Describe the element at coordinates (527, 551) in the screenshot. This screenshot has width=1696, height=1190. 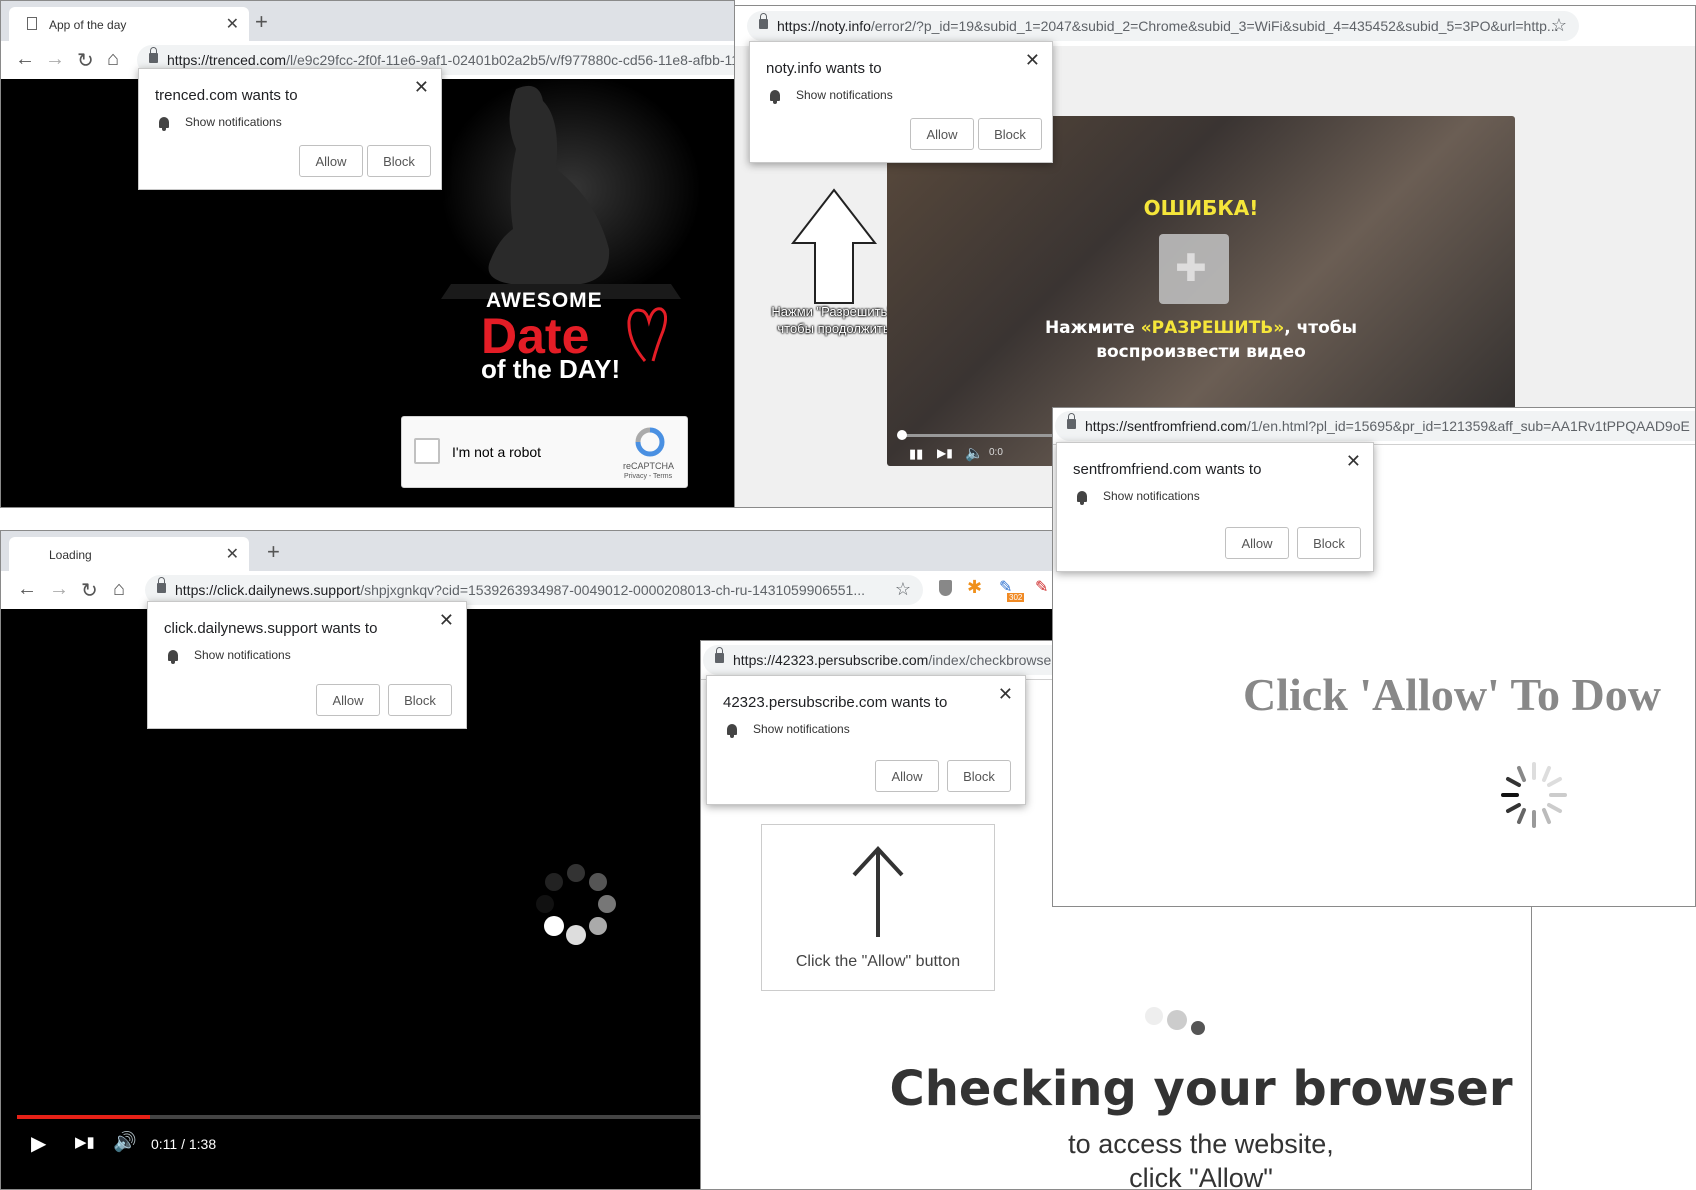
I see `tab-strip: Loading ✕ +` at that location.